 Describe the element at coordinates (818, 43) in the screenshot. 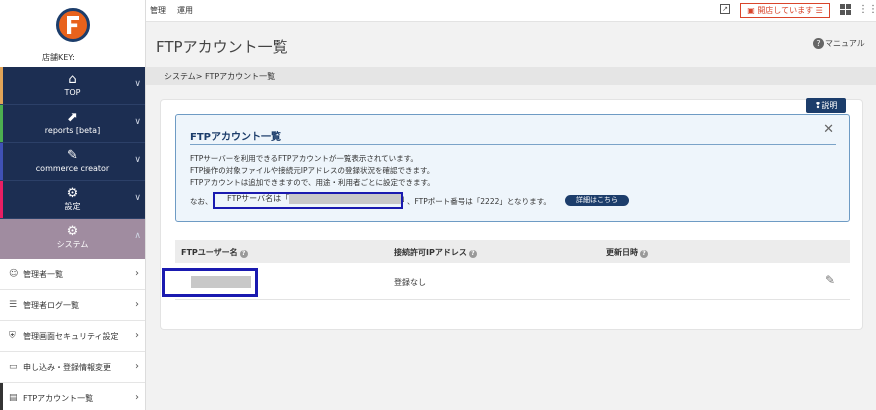

I see `help-circle-icon: ?` at that location.